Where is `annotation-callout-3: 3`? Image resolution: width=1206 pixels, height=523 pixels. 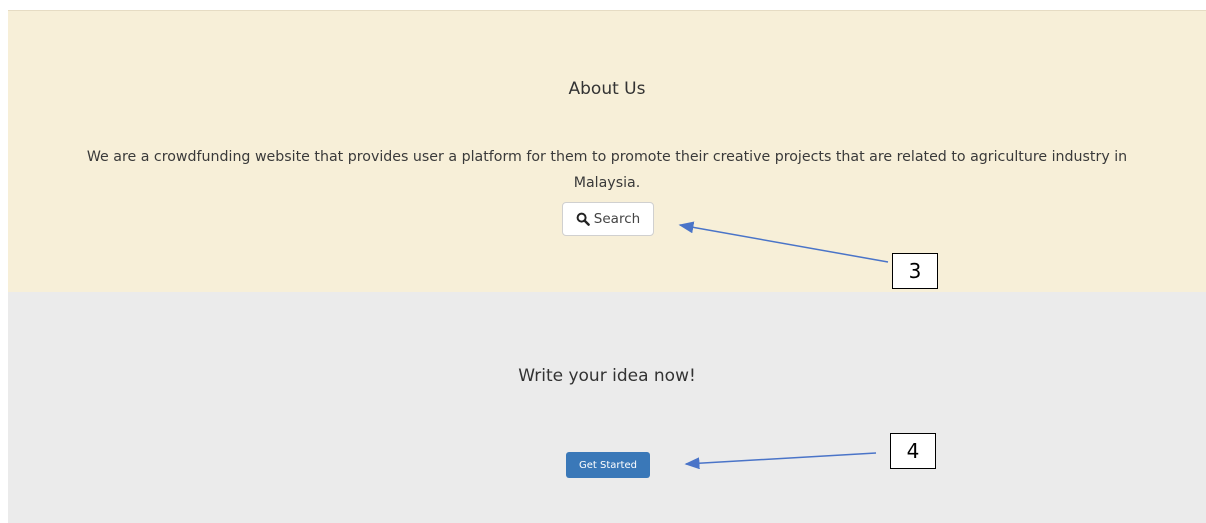 annotation-callout-3: 3 is located at coordinates (915, 271).